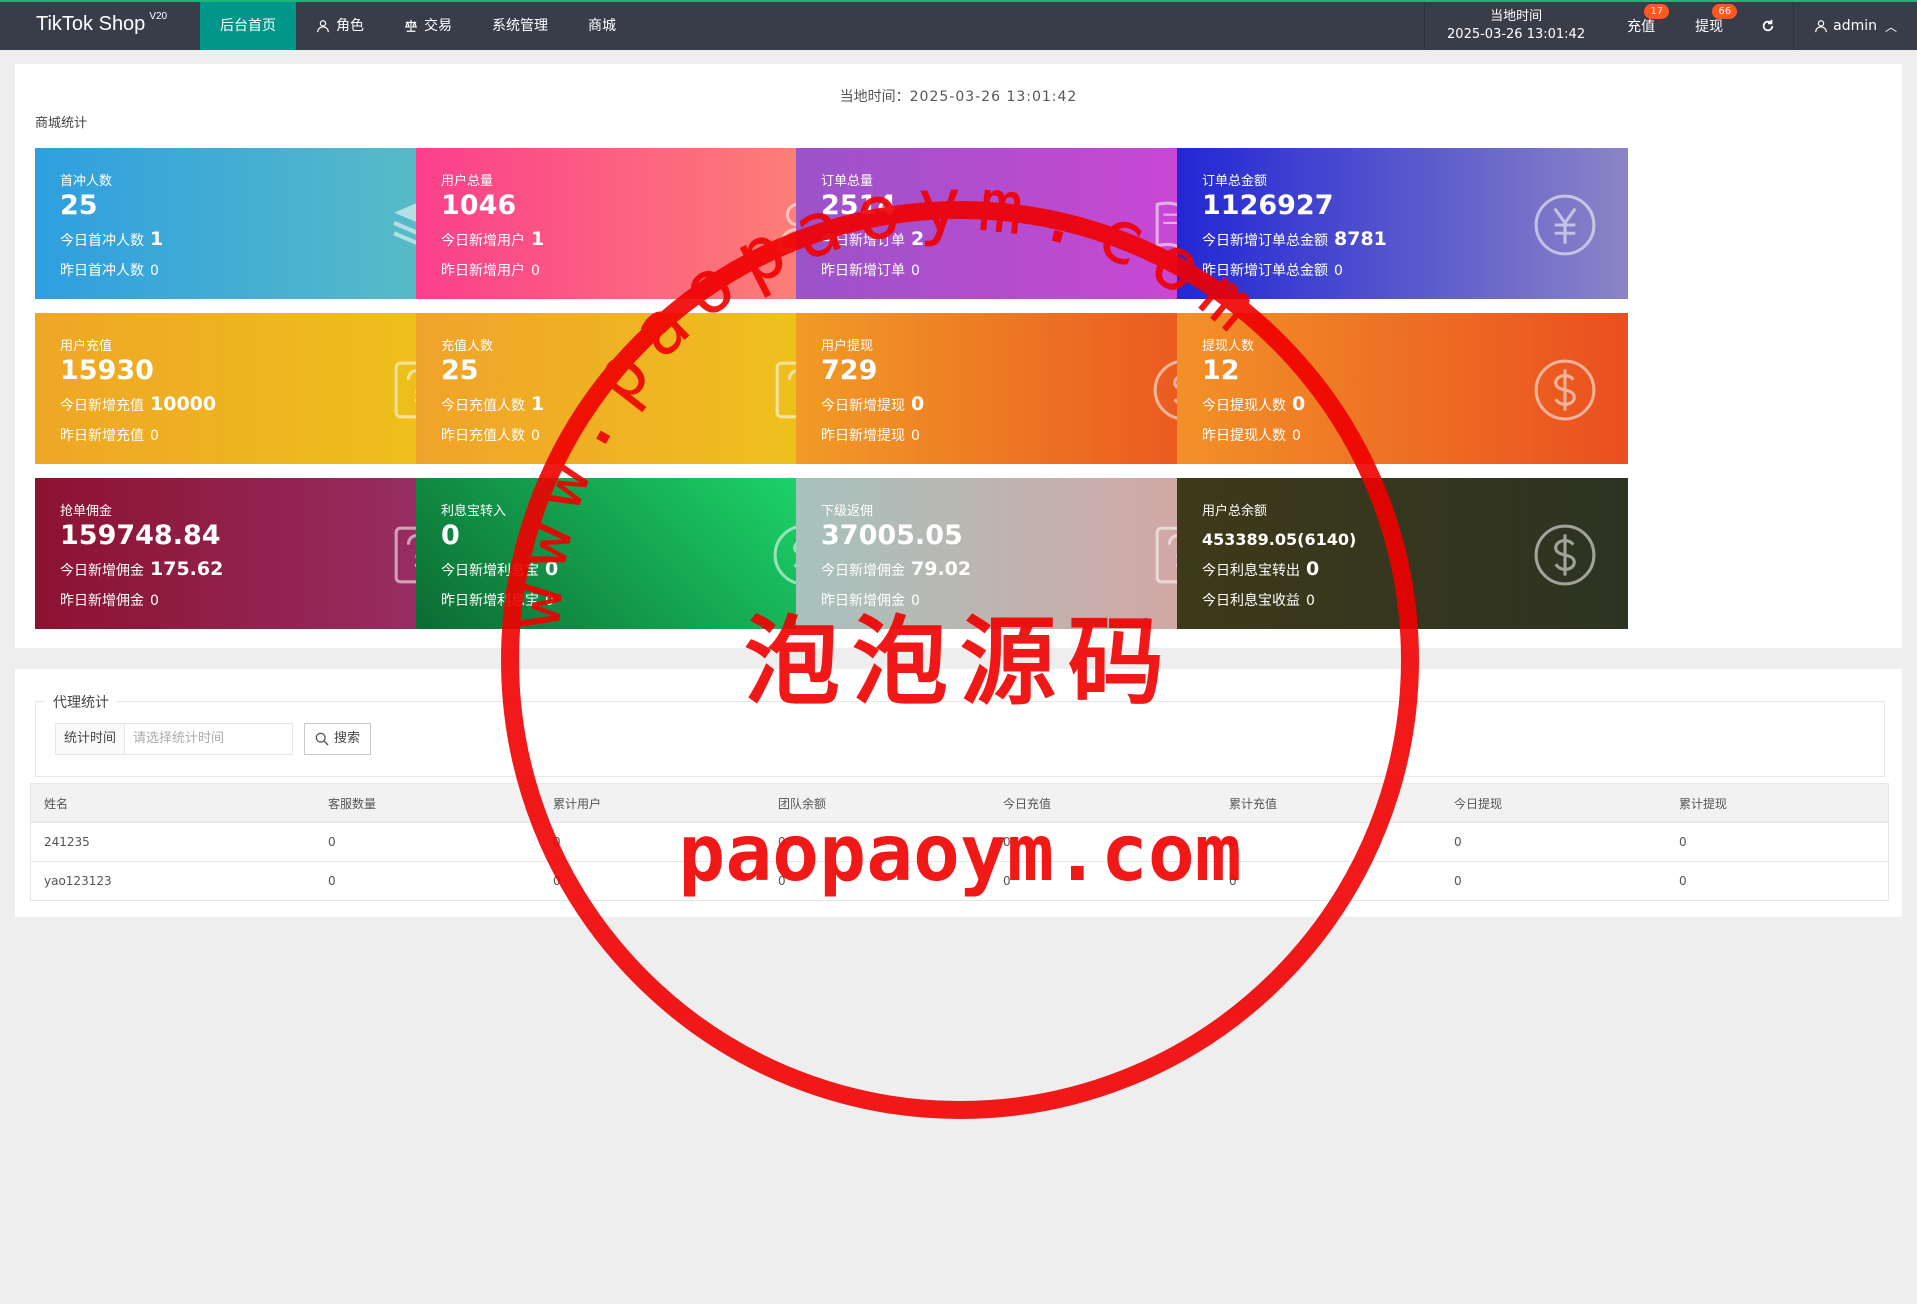 This screenshot has width=1917, height=1304. Describe the element at coordinates (493, 404) in the screenshot. I see `stat-card-today: 今日充值人数 1` at that location.